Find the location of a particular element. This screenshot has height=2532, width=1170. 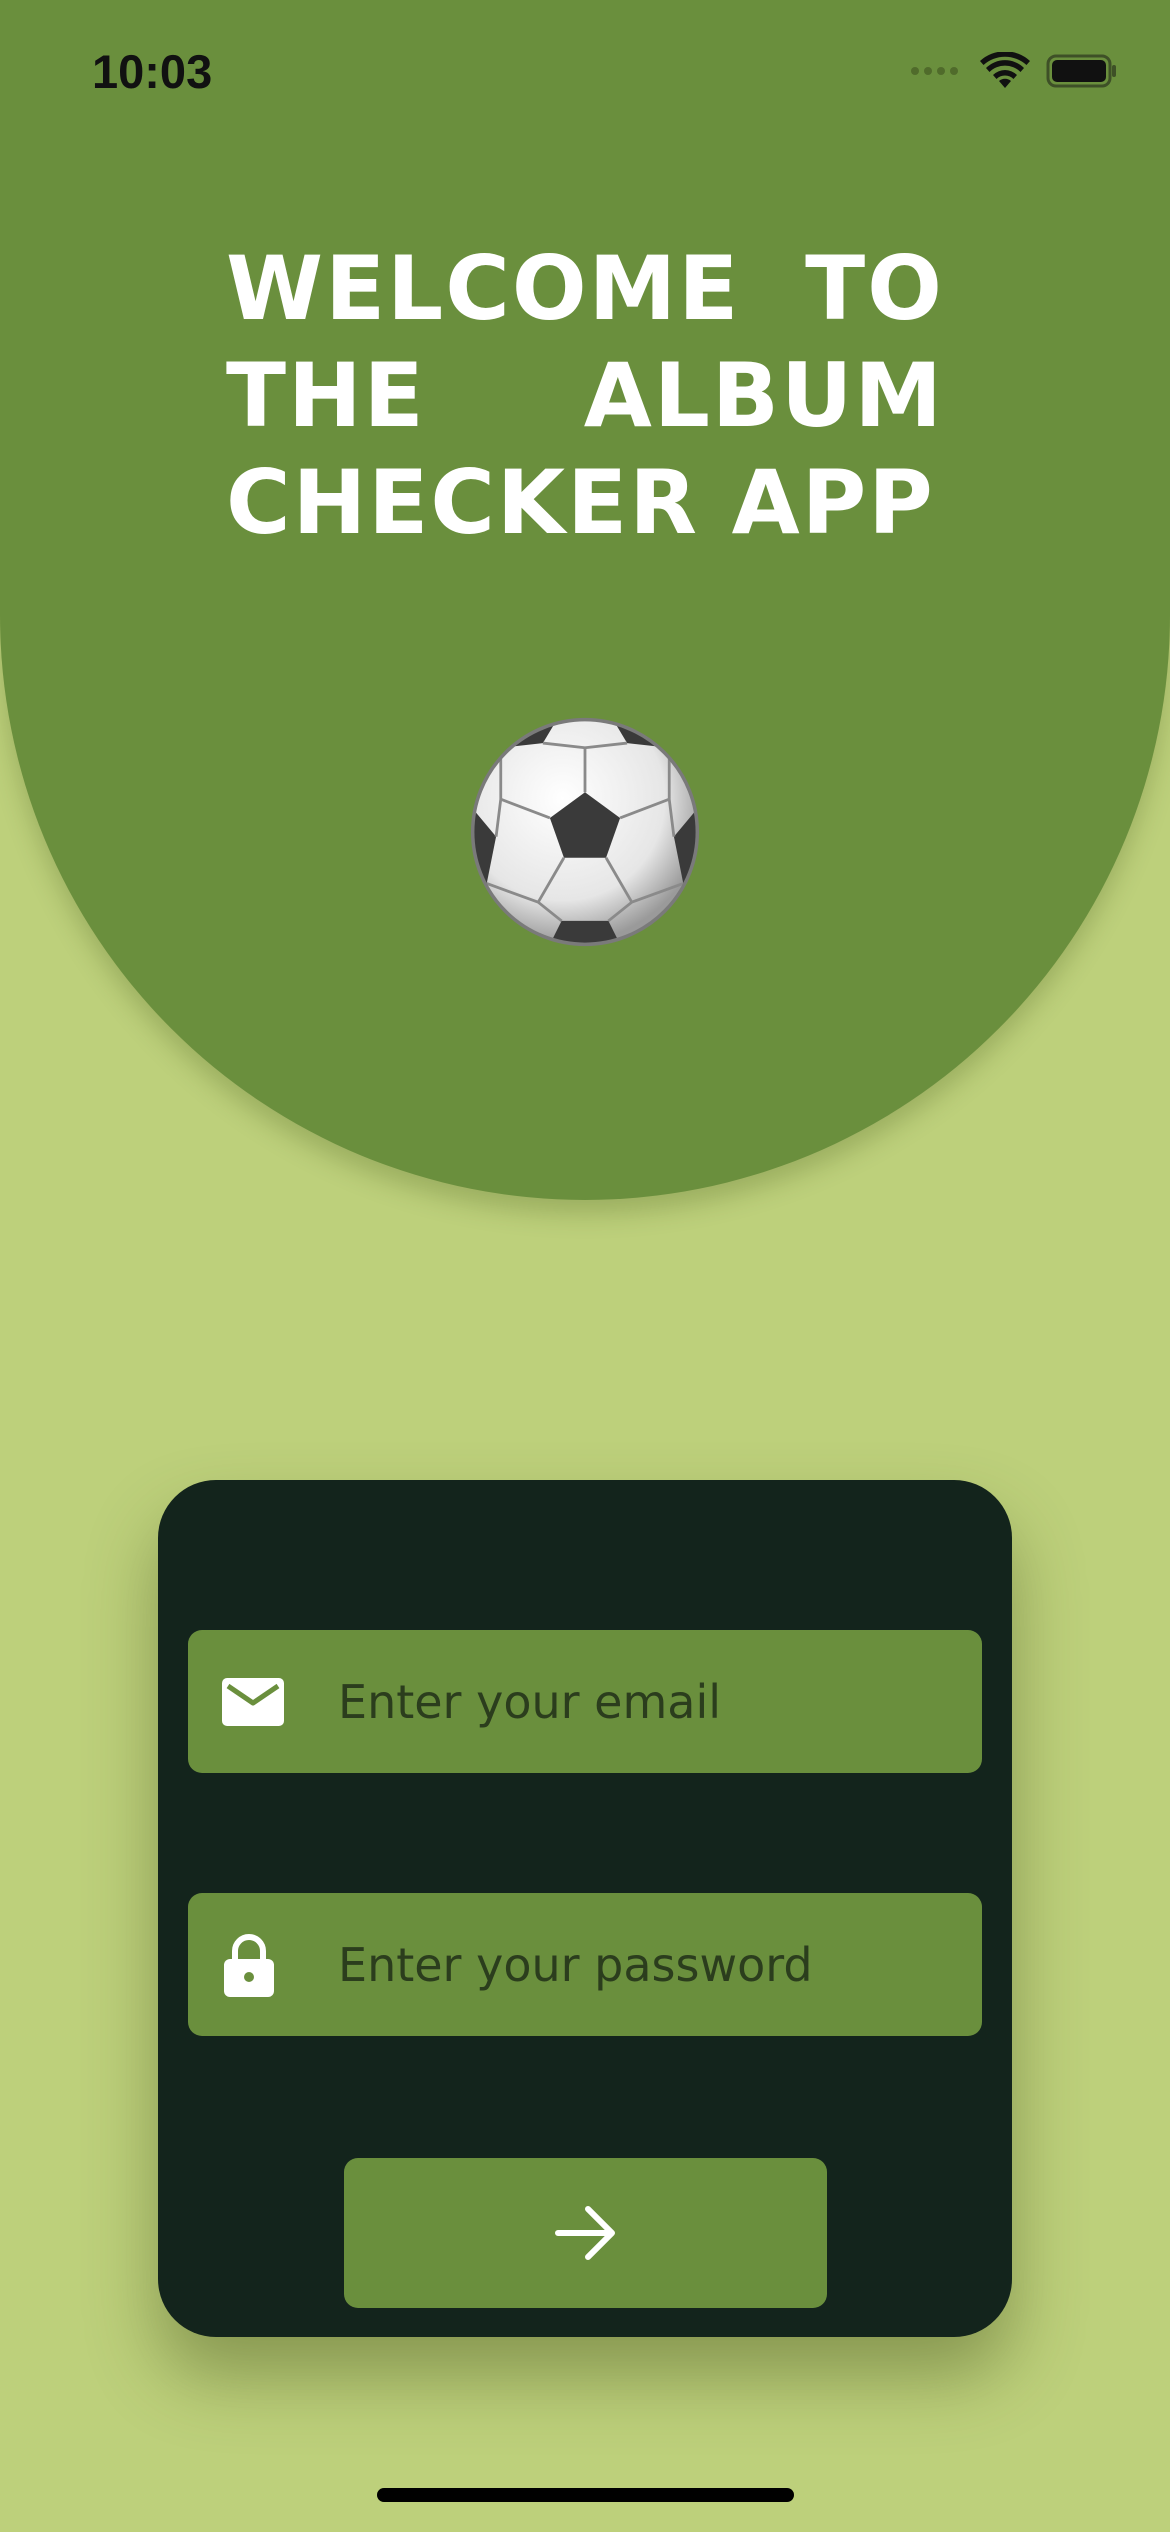

password-input is located at coordinates (648, 1964).